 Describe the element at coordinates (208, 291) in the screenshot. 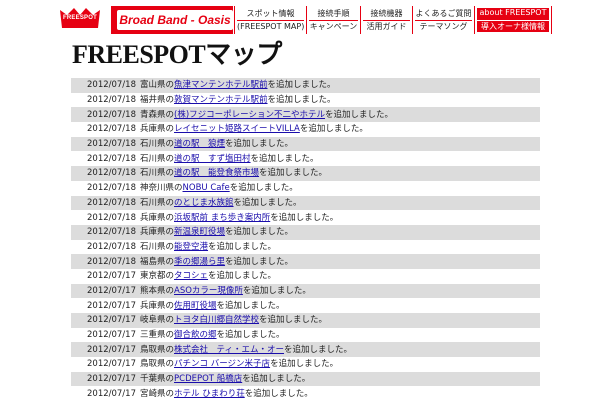

I see `spot-link: ASOカラー現像所` at that location.